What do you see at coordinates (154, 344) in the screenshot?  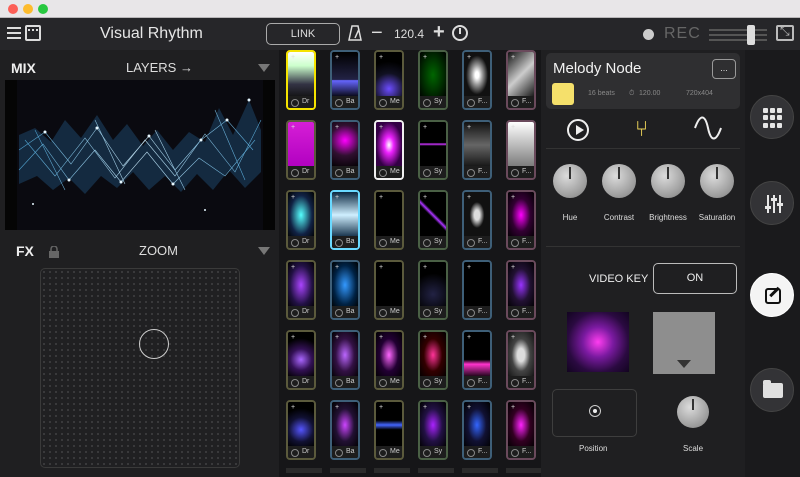 I see `xy-pad-handle` at bounding box center [154, 344].